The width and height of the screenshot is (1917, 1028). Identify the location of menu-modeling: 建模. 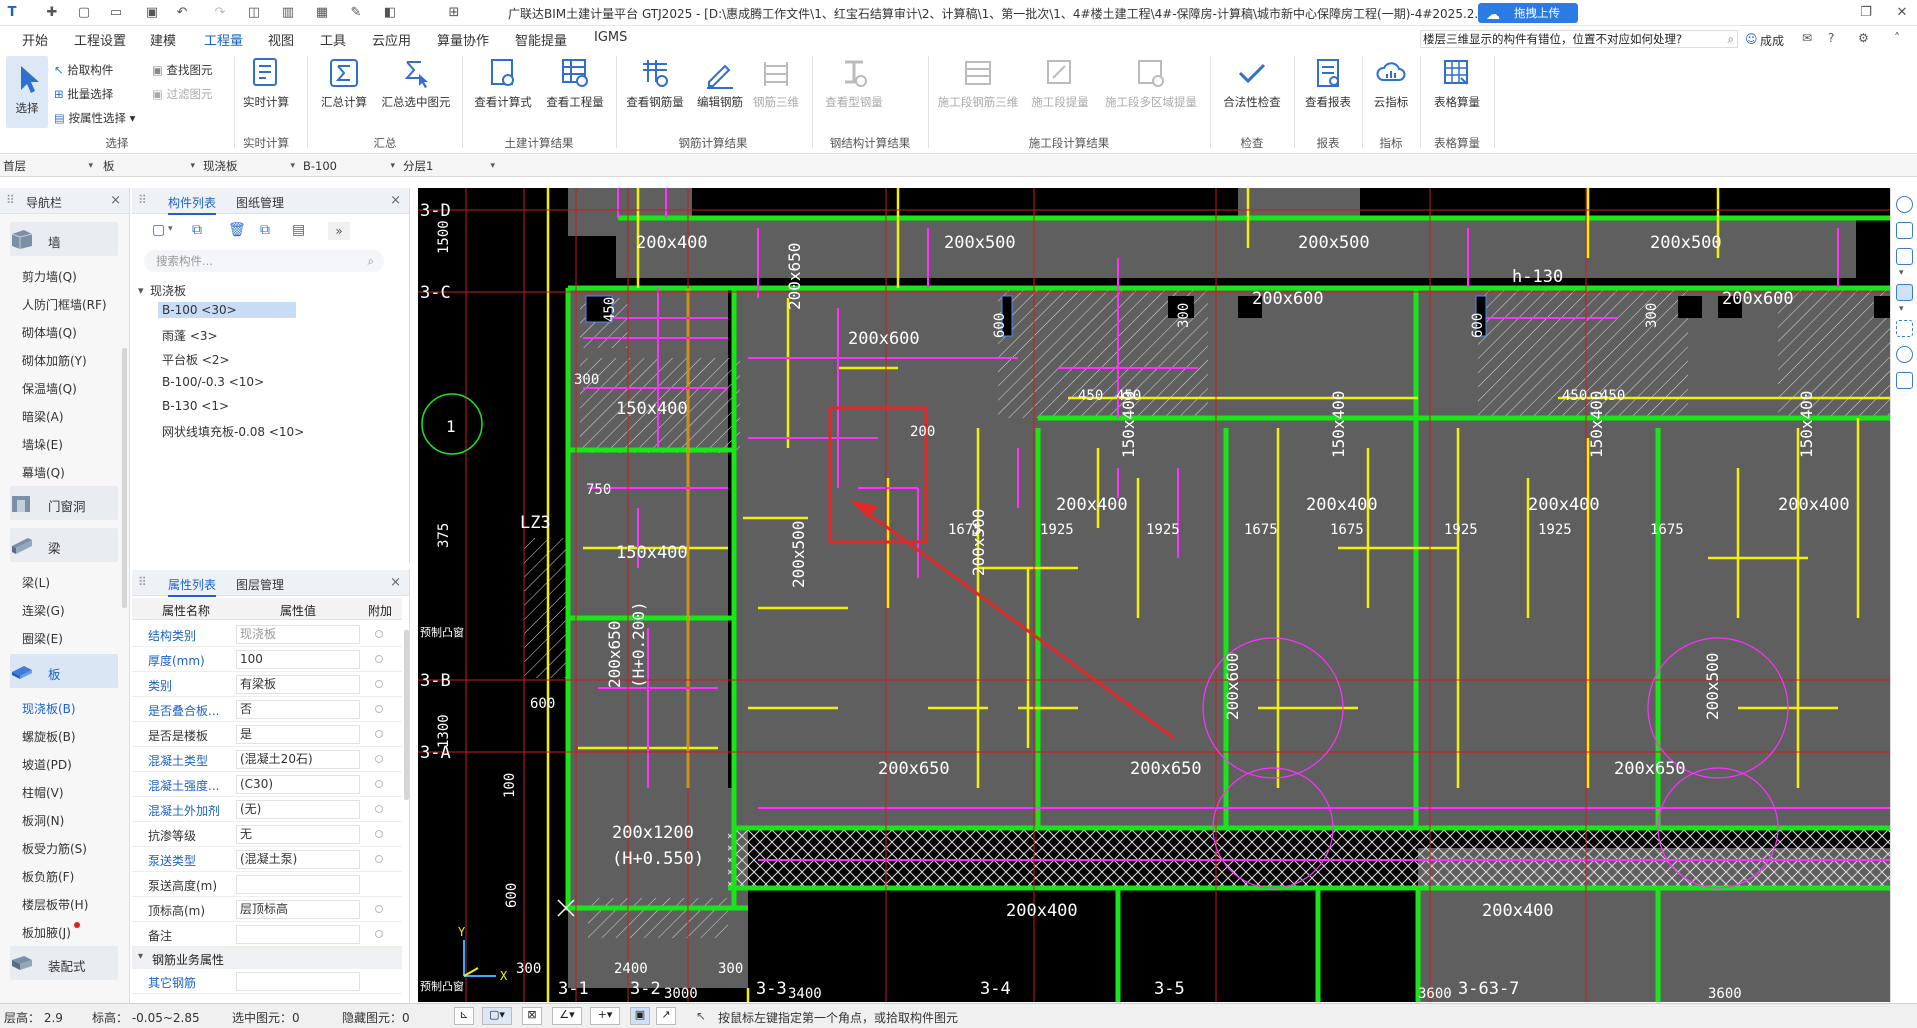
(163, 39).